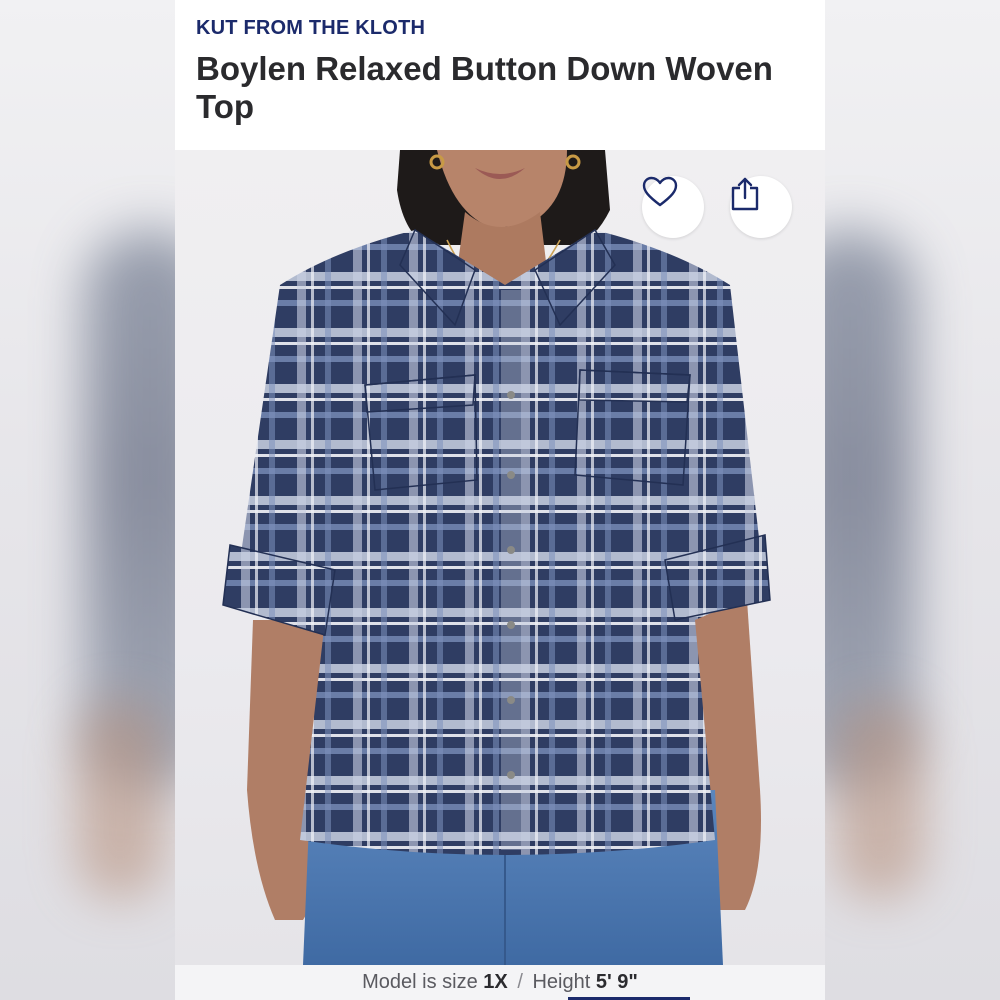 The height and width of the screenshot is (1000, 1000). Describe the element at coordinates (745, 194) in the screenshot. I see `share-icon` at that location.